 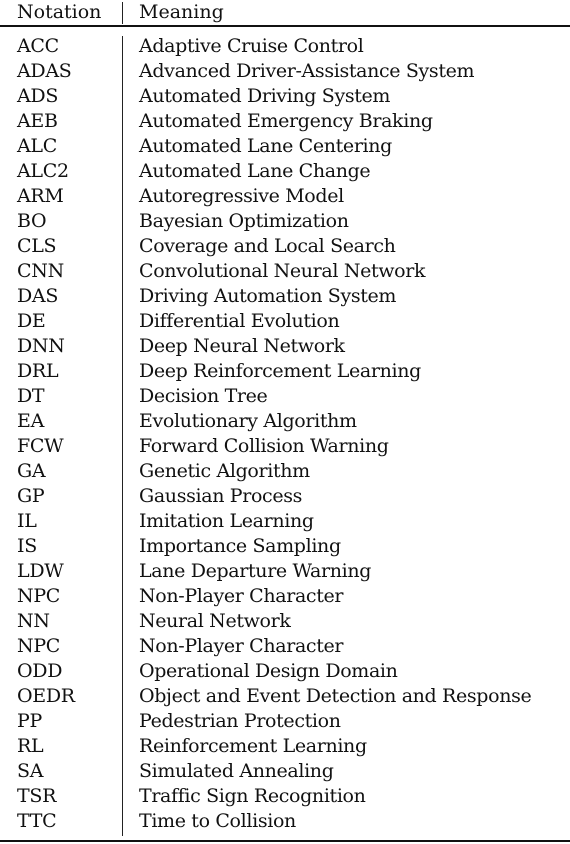 I want to click on table-header: Notation Meaning, so click(x=285, y=12).